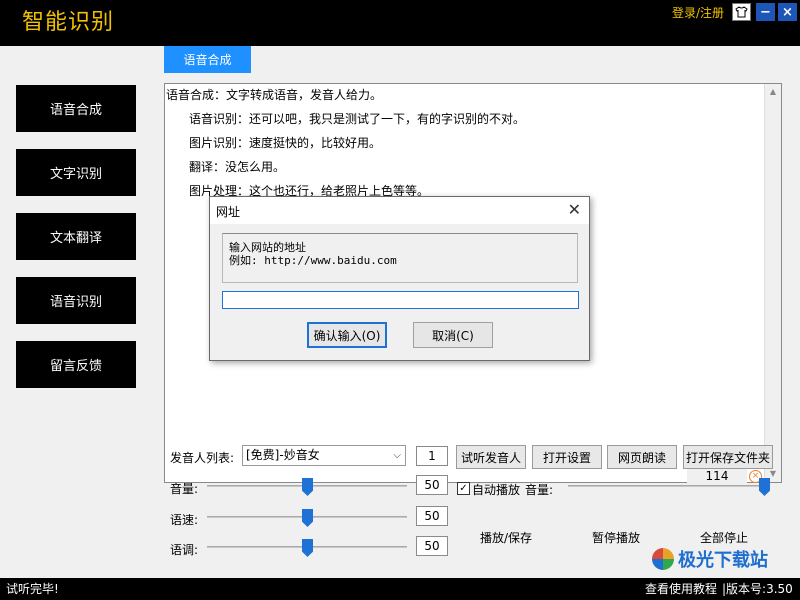  What do you see at coordinates (285, 143) in the screenshot?
I see `editor-line: 图片识别：速度挺快的，比较好用。` at bounding box center [285, 143].